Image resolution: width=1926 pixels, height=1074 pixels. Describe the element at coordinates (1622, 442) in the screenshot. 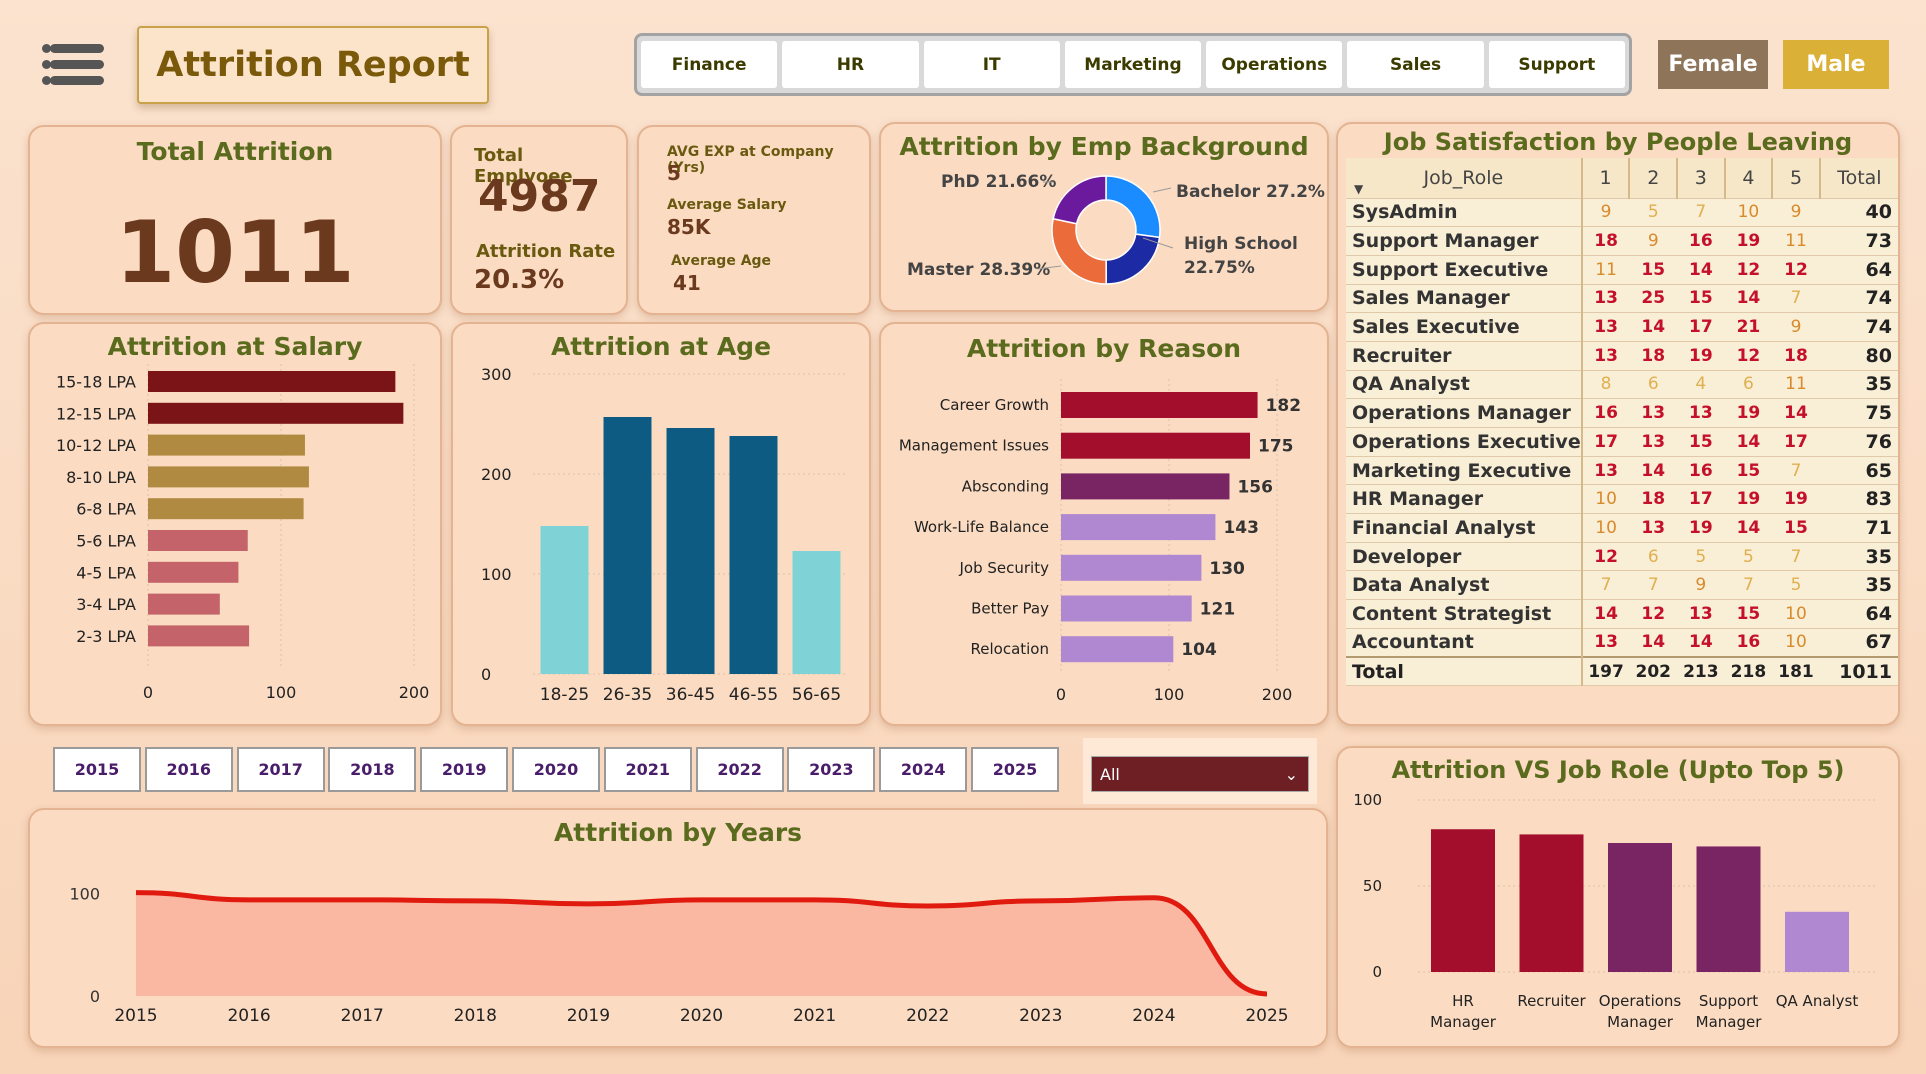

I see `table-row: Operations Executive 17 13 15 14 17 76` at that location.